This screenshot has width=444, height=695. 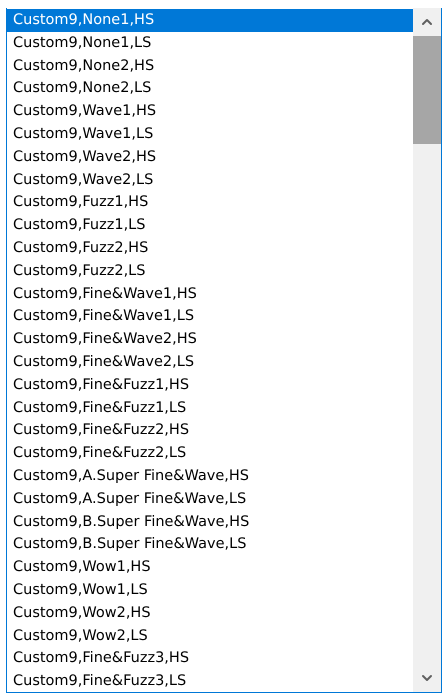 What do you see at coordinates (210, 385) in the screenshot?
I see `list-item: Custom9,Fine&Fuzz1,HS` at bounding box center [210, 385].